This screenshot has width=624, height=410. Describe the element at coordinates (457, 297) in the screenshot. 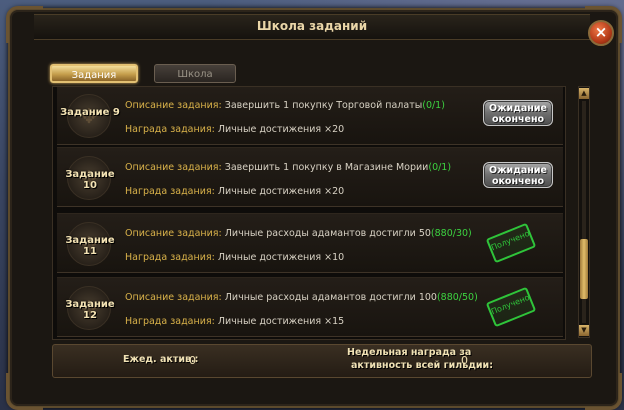

I see `task-progress: (880/50)` at that location.